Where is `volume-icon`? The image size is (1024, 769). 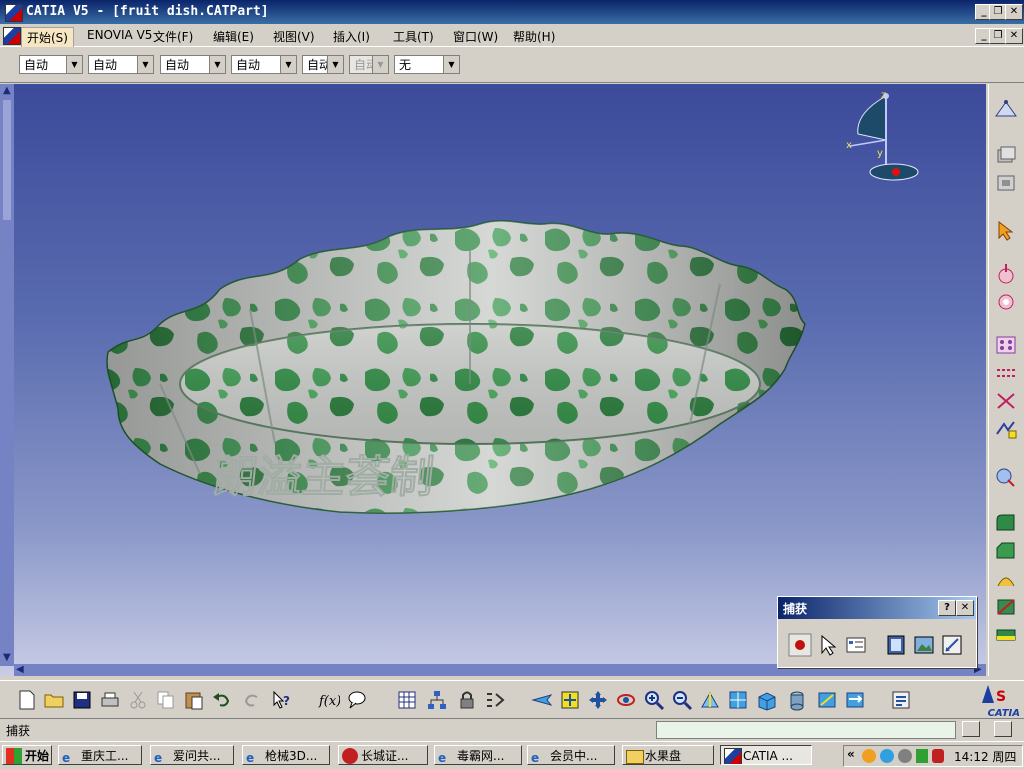 volume-icon is located at coordinates (905, 756).